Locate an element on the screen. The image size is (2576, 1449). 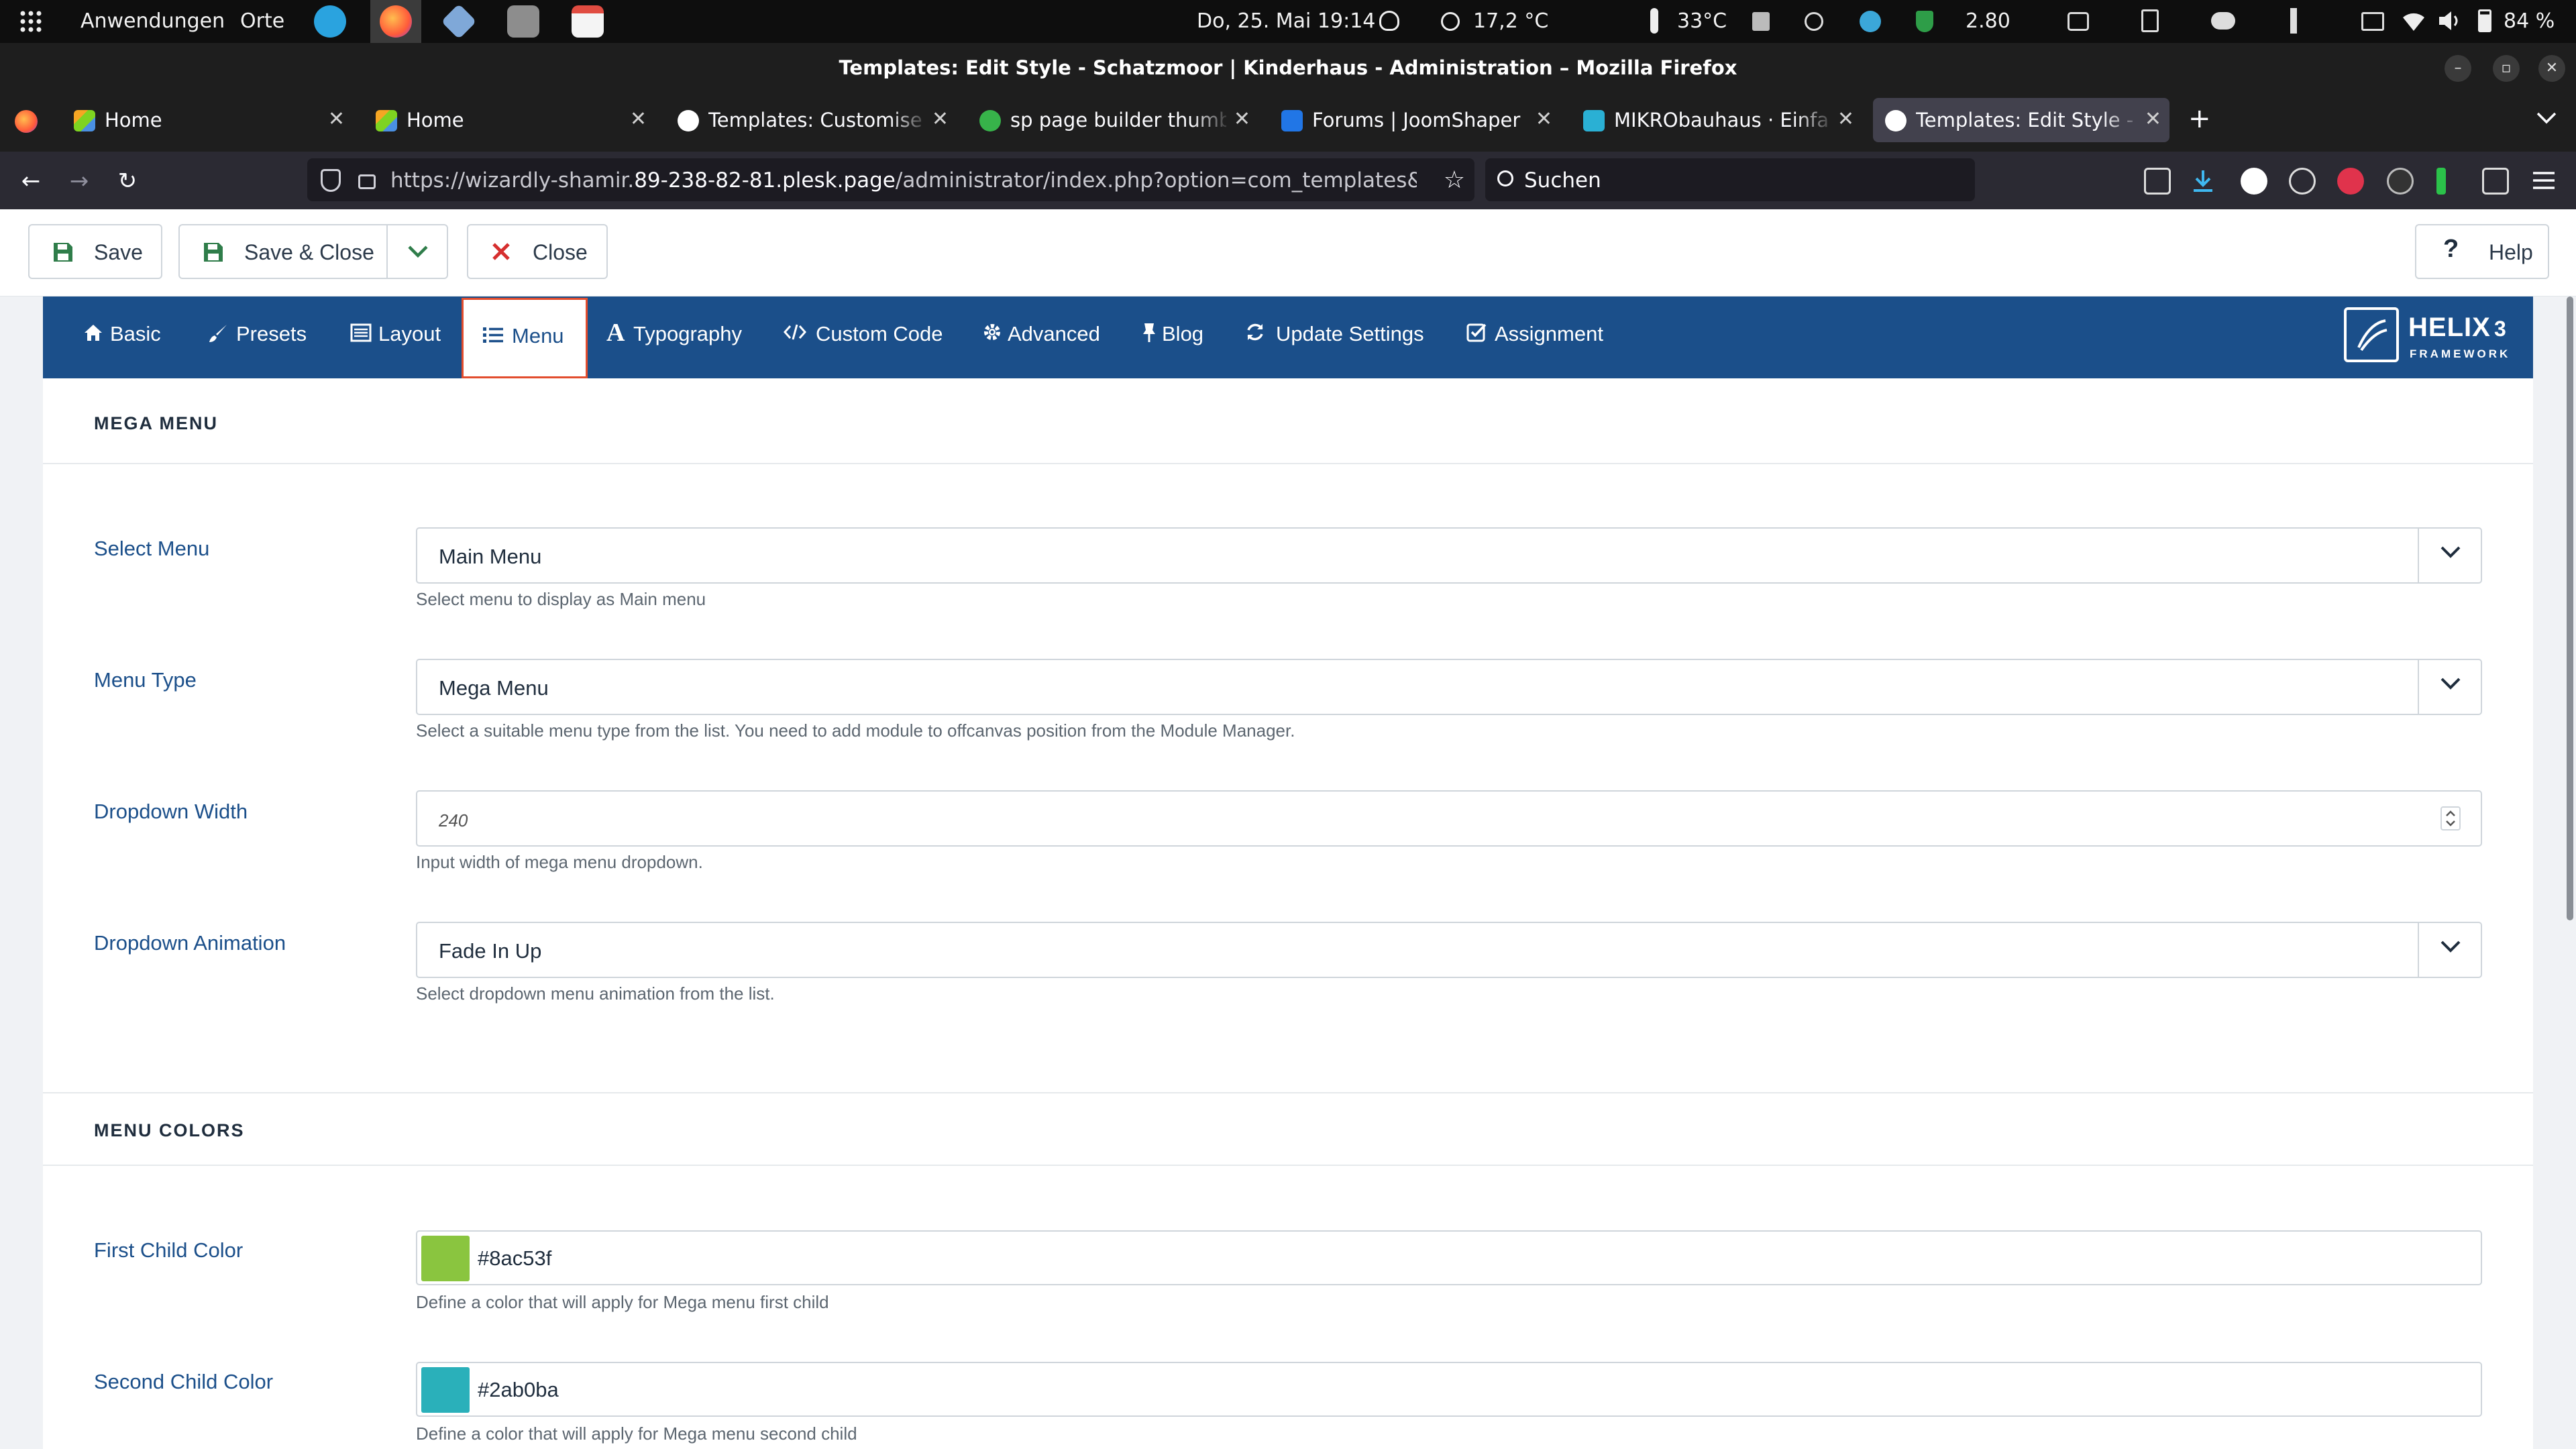
pocket-icon is located at coordinates (2157, 181).